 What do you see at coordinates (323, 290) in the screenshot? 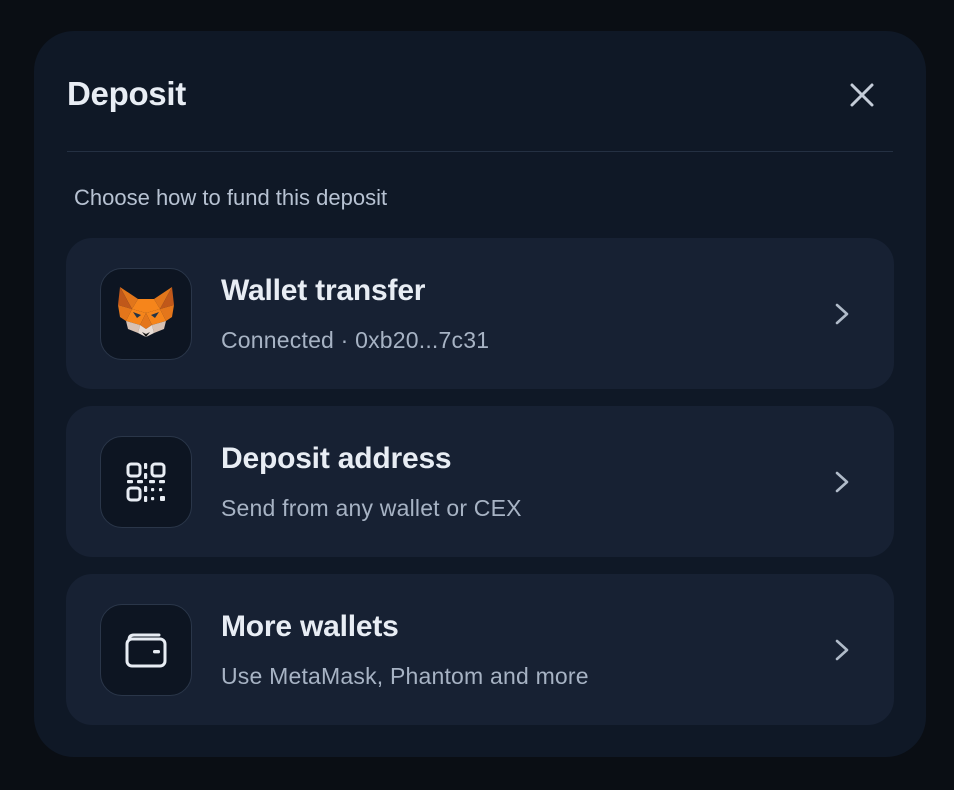
I see `option-title: Wallet transfer` at bounding box center [323, 290].